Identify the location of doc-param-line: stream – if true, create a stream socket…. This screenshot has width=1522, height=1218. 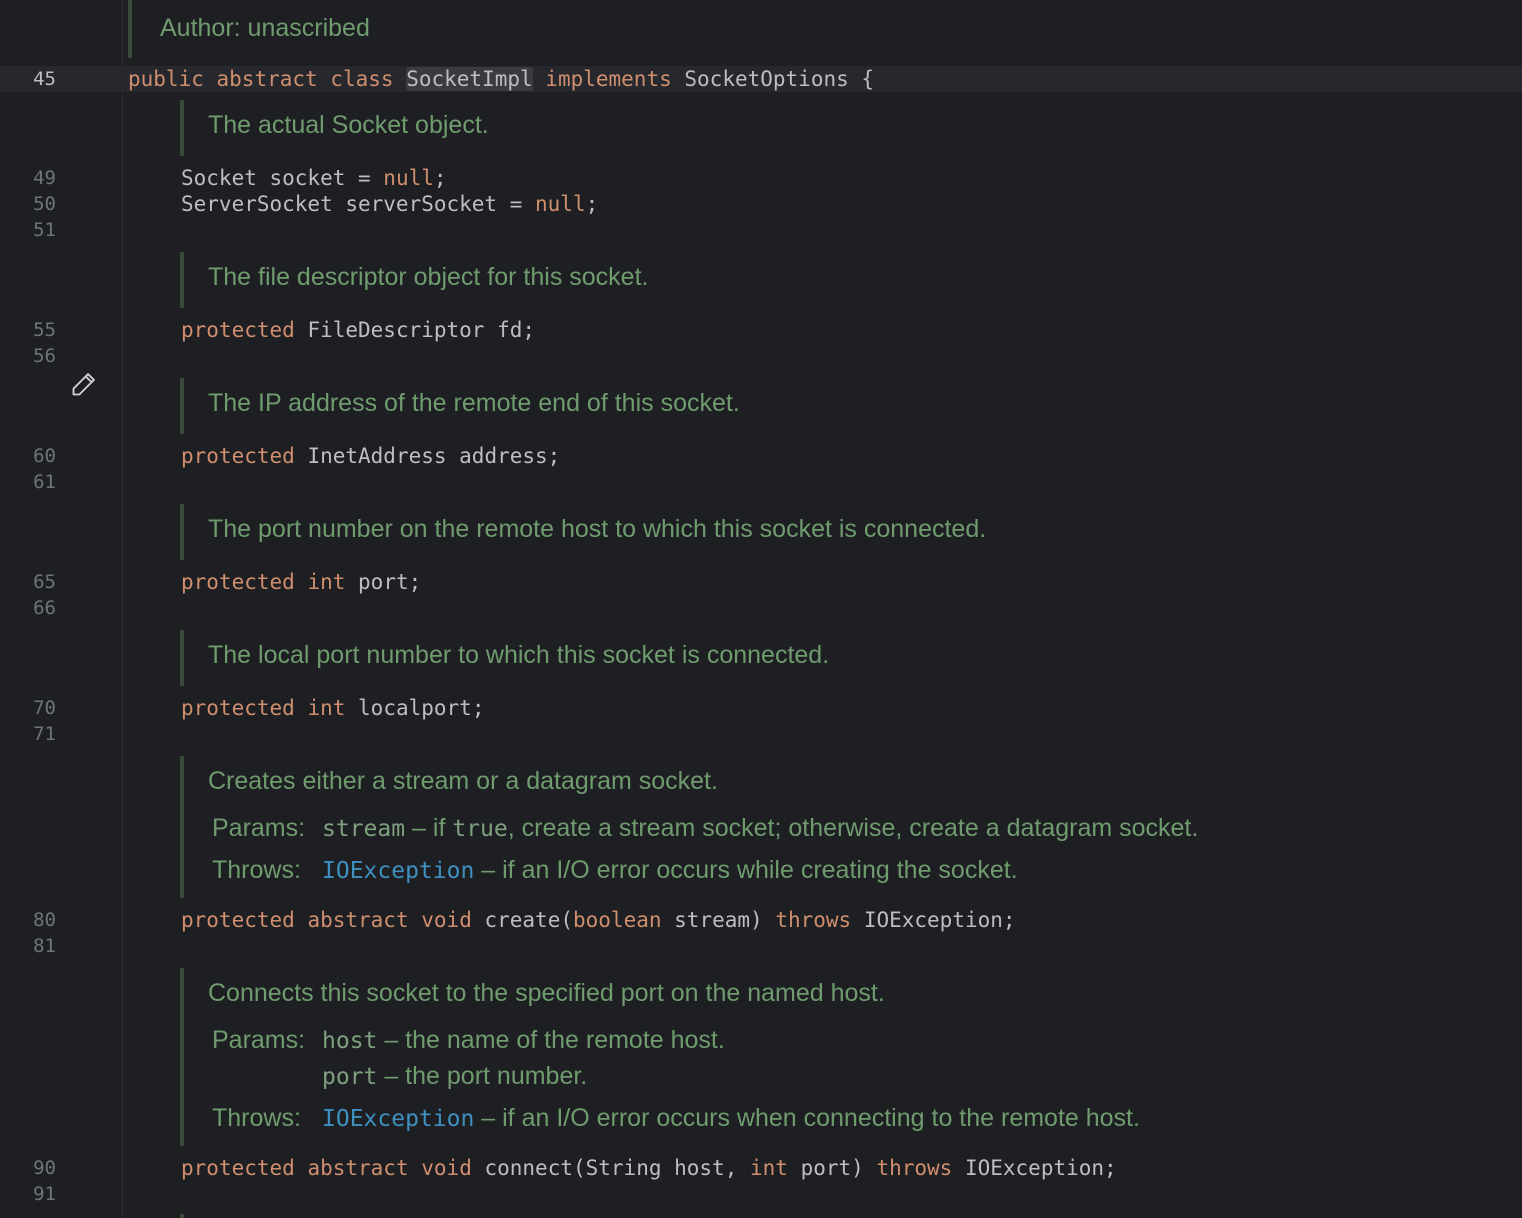
(760, 828).